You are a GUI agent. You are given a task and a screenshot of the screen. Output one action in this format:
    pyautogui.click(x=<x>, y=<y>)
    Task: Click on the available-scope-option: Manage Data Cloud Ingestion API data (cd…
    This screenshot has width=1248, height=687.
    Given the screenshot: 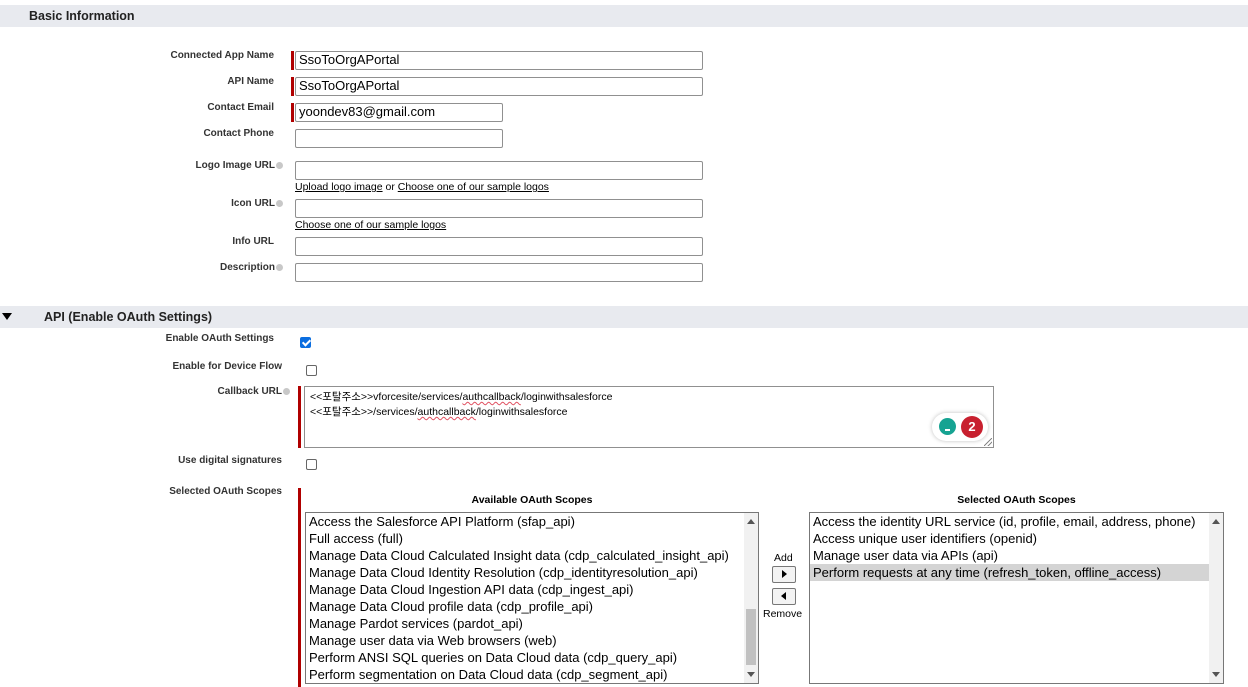 What is the action you would take?
    pyautogui.click(x=532, y=589)
    